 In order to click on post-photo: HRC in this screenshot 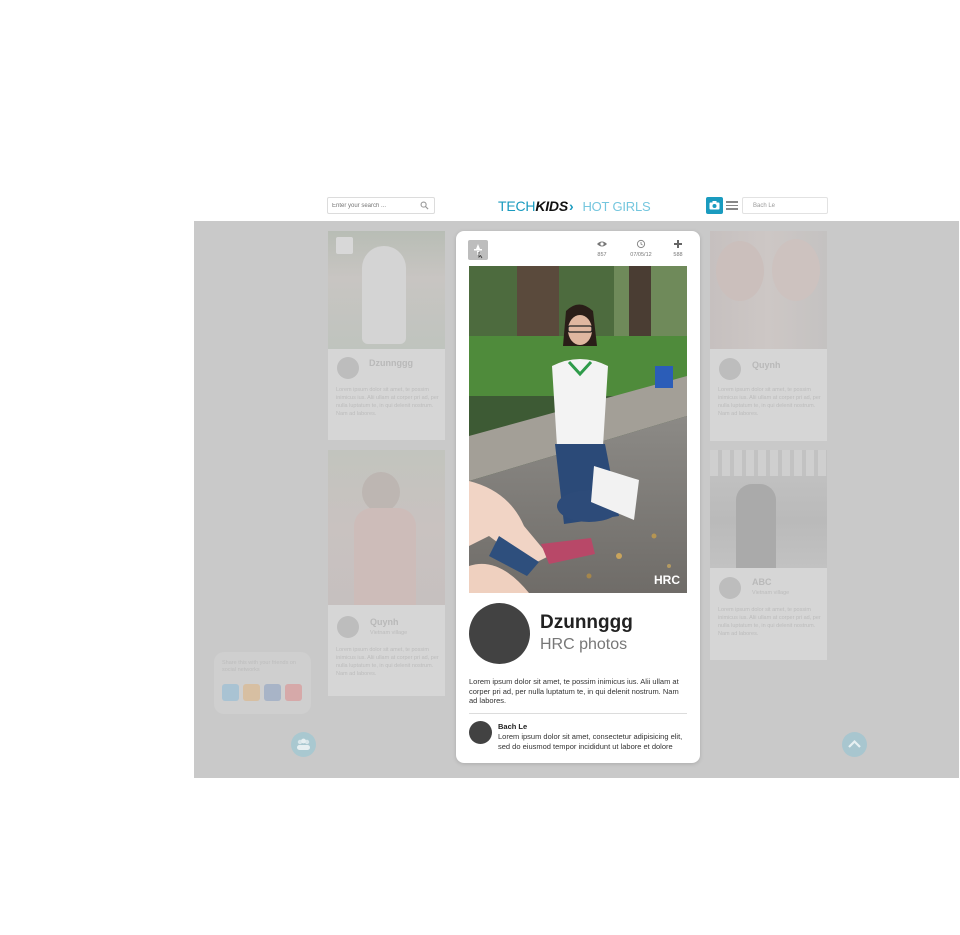, I will do `click(578, 429)`.